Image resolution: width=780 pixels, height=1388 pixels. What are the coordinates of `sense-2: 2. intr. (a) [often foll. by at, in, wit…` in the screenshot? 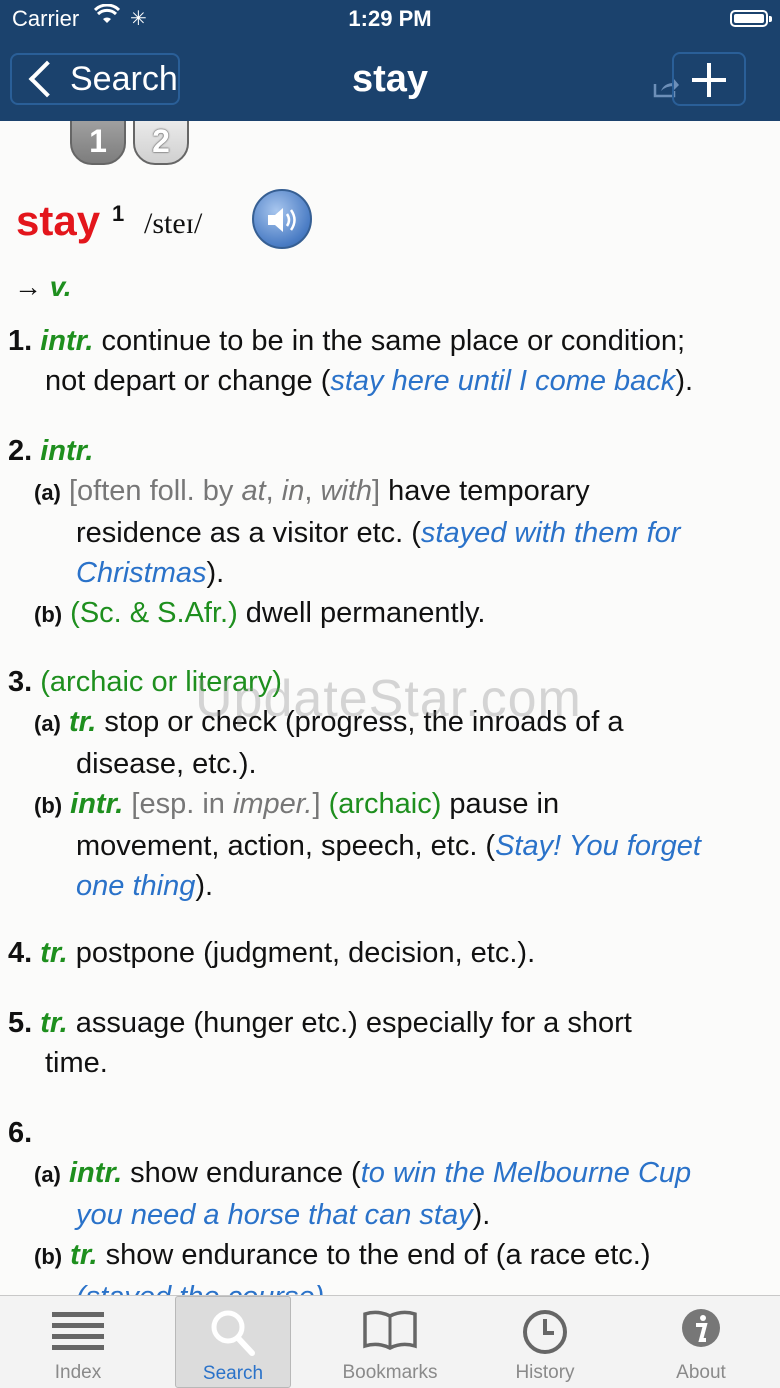 It's located at (344, 532).